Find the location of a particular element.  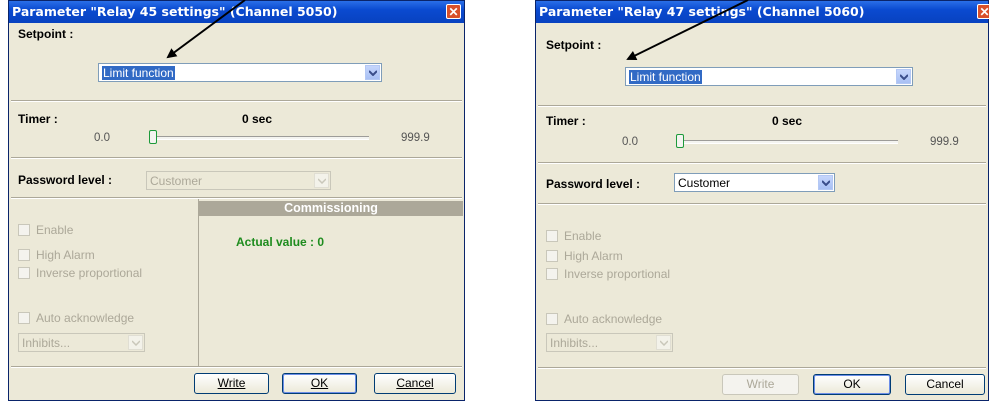

actual-value: Actual value : 0 is located at coordinates (280, 242).